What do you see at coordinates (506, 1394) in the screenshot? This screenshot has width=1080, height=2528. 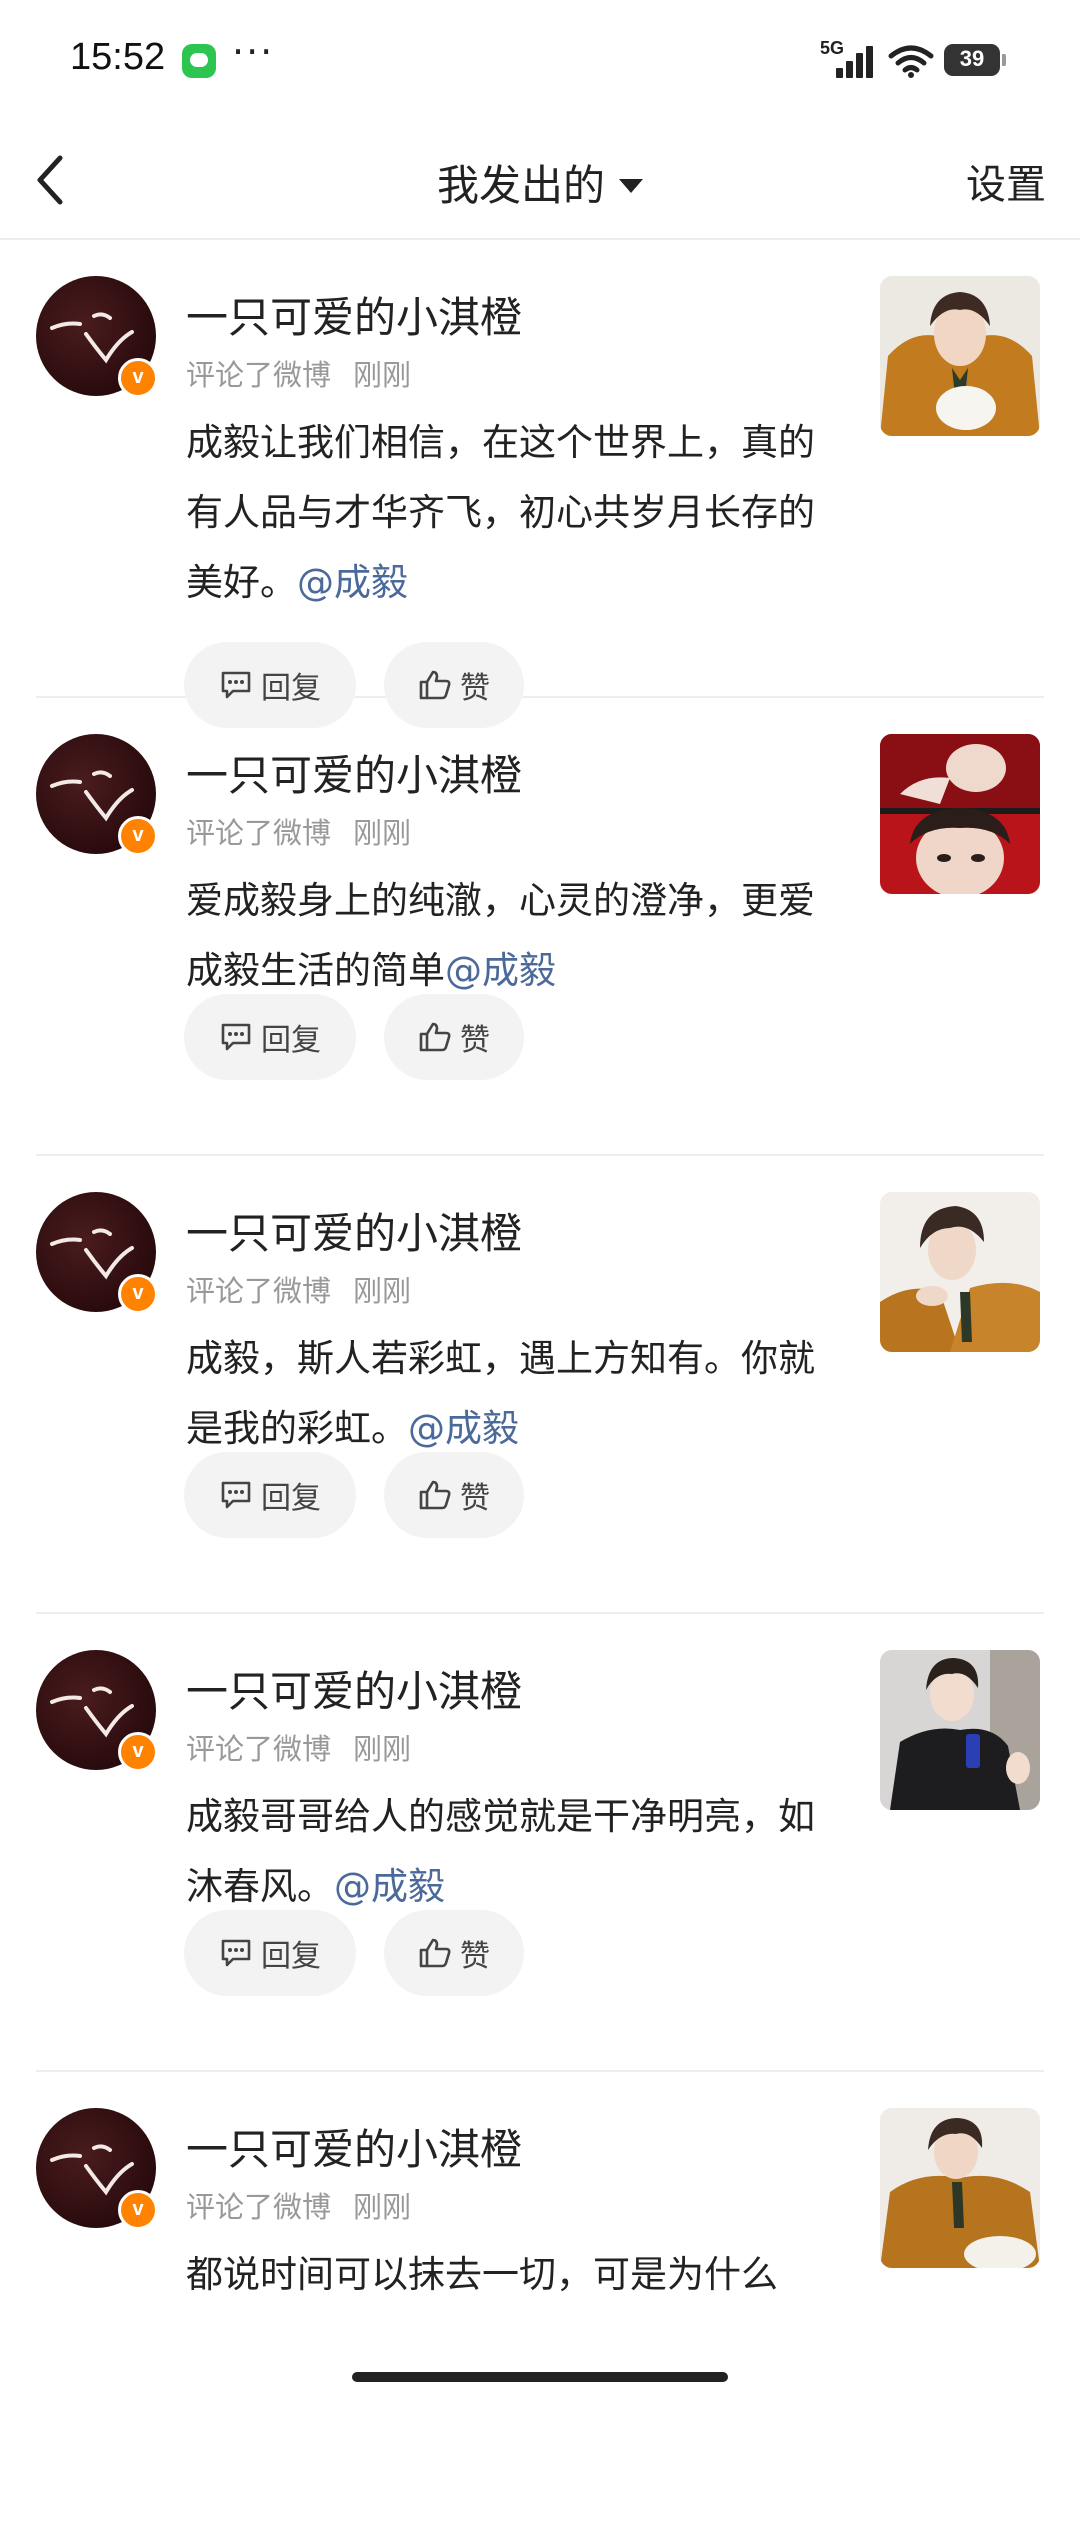 I see `comment-text: 成毅，斯人若彩虹，遇上方知有。你就是我的彩虹。@成毅` at bounding box center [506, 1394].